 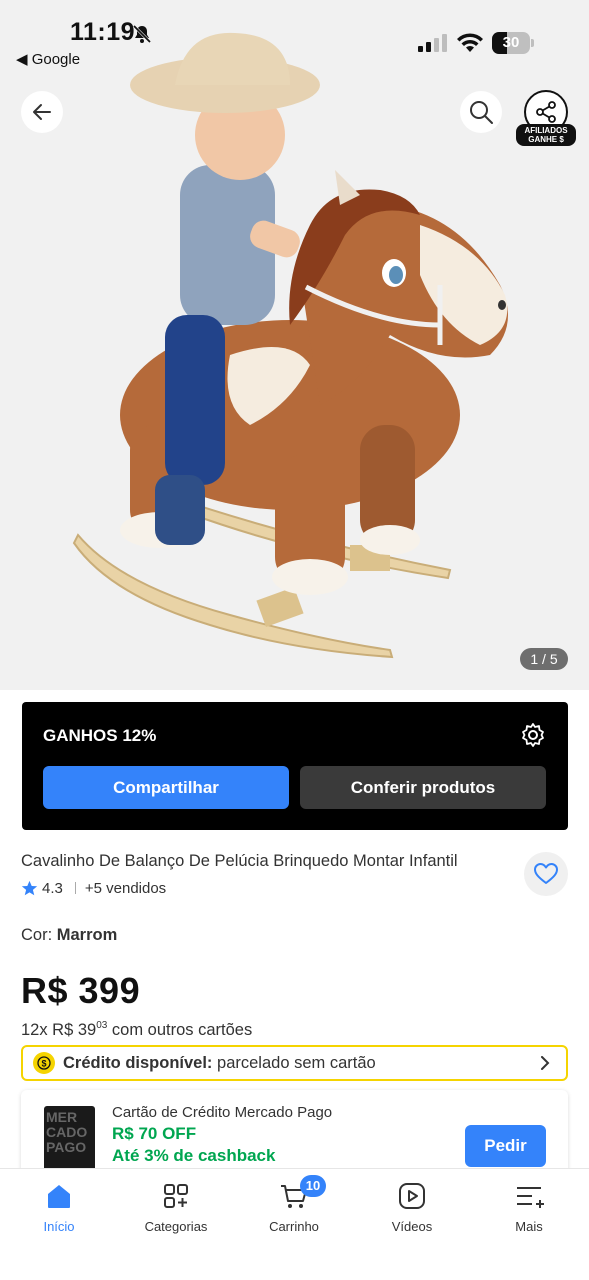 I want to click on image-counter: 1 / 5, so click(x=544, y=659).